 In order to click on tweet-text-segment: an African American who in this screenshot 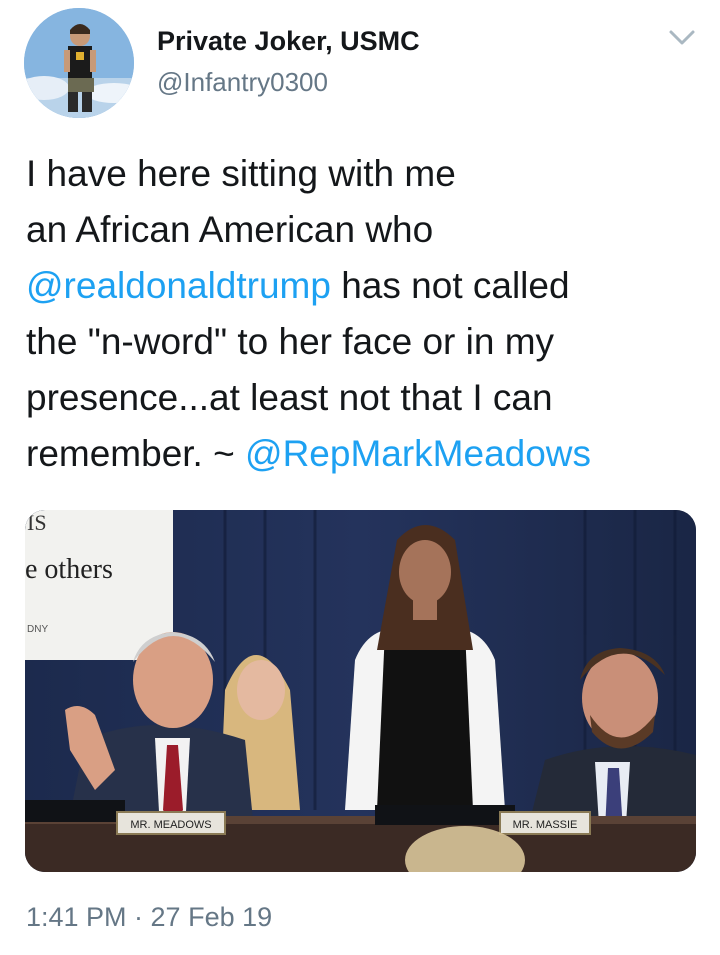, I will do `click(230, 229)`.